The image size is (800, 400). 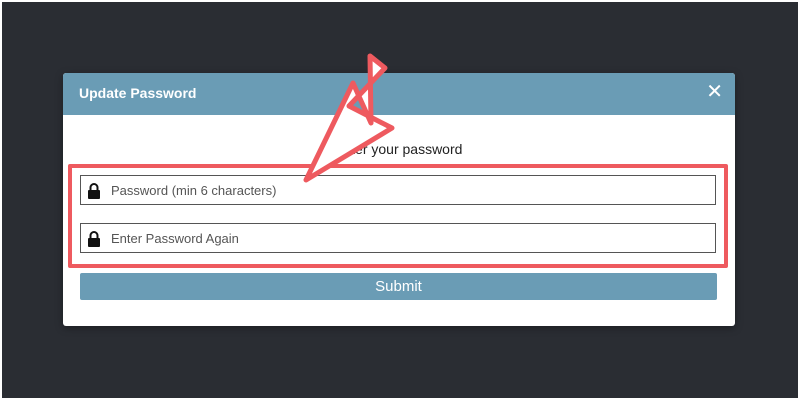 What do you see at coordinates (714, 92) in the screenshot?
I see `close-icon: ✕` at bounding box center [714, 92].